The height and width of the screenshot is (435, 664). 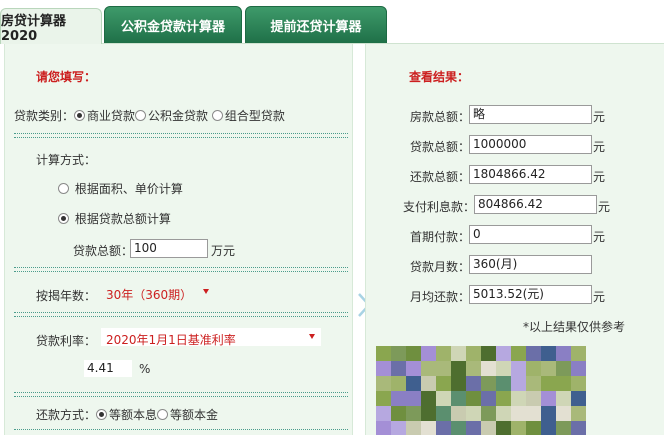 What do you see at coordinates (114, 218) in the screenshot?
I see `calc-method-total-row: 根据贷款总额计算` at bounding box center [114, 218].